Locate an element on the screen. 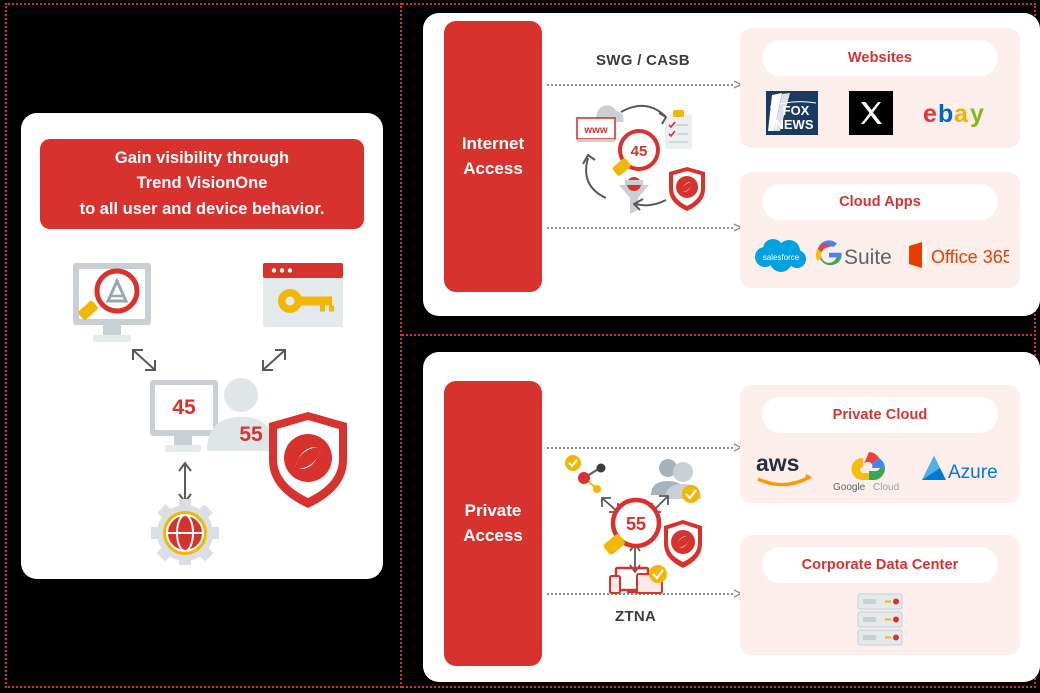  svg-text: y is located at coordinates (977, 114).